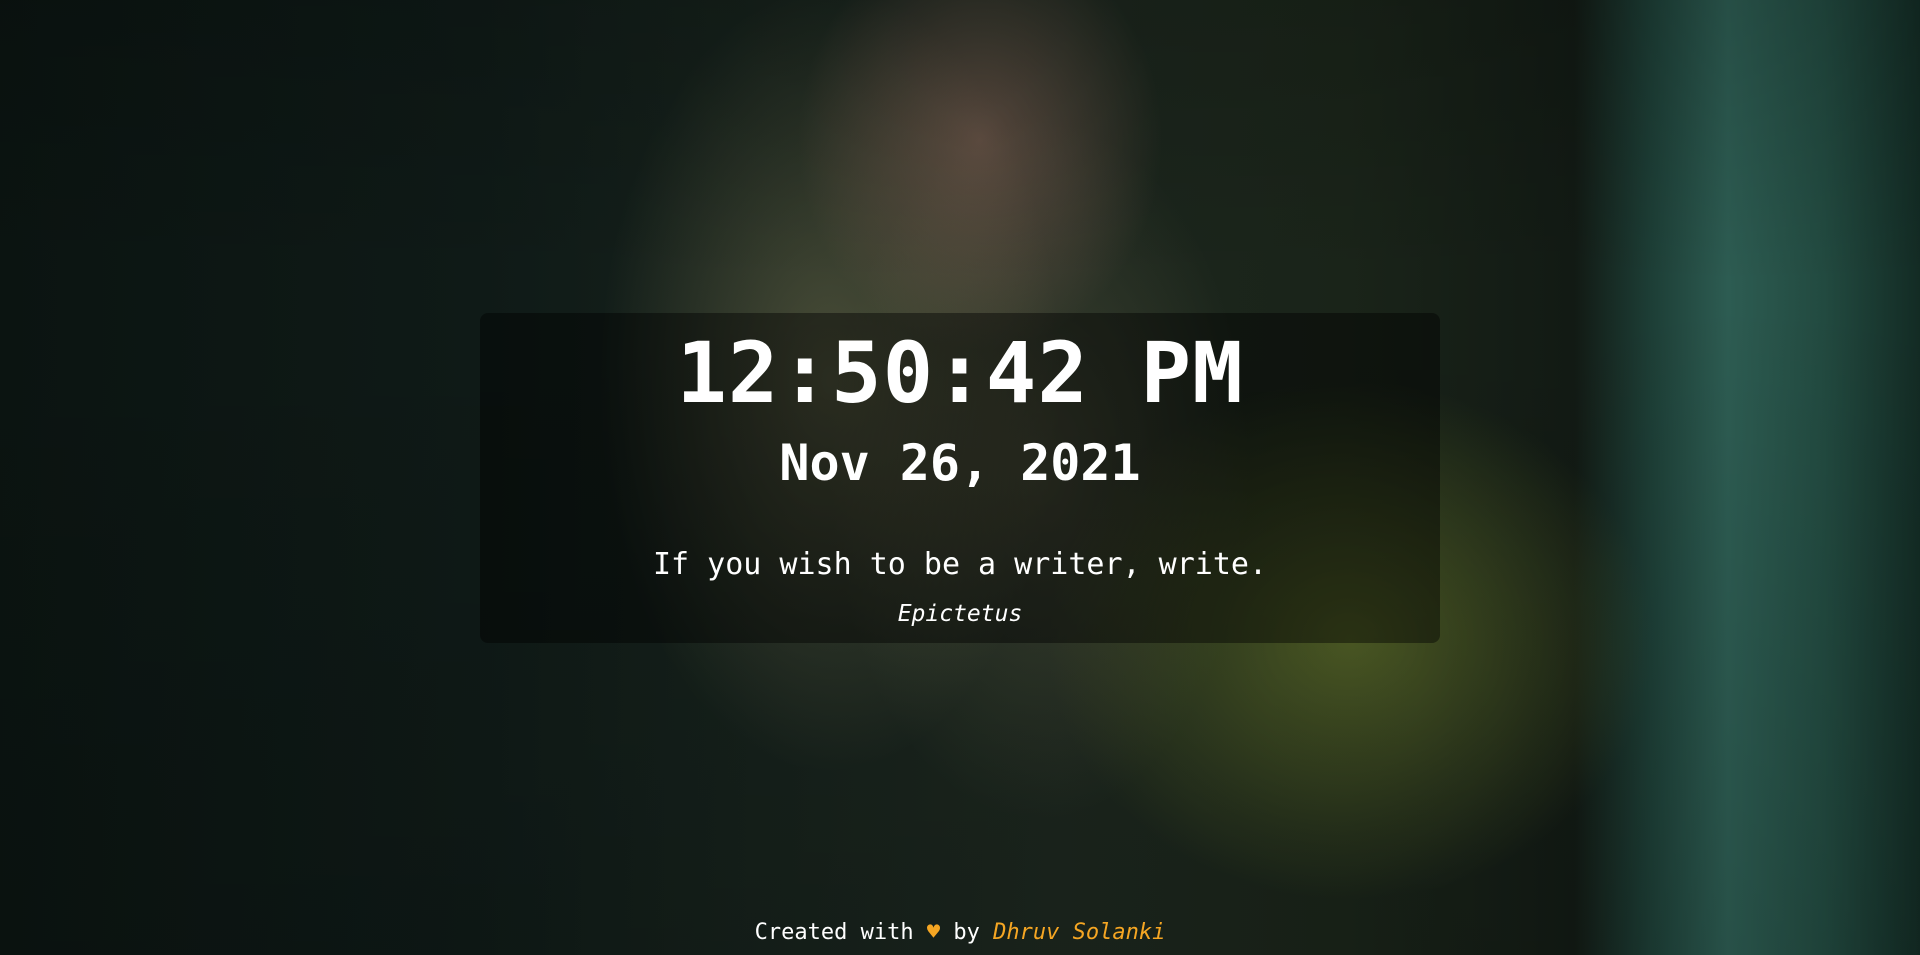 The image size is (1920, 955). What do you see at coordinates (966, 932) in the screenshot?
I see `footer-by: by` at bounding box center [966, 932].